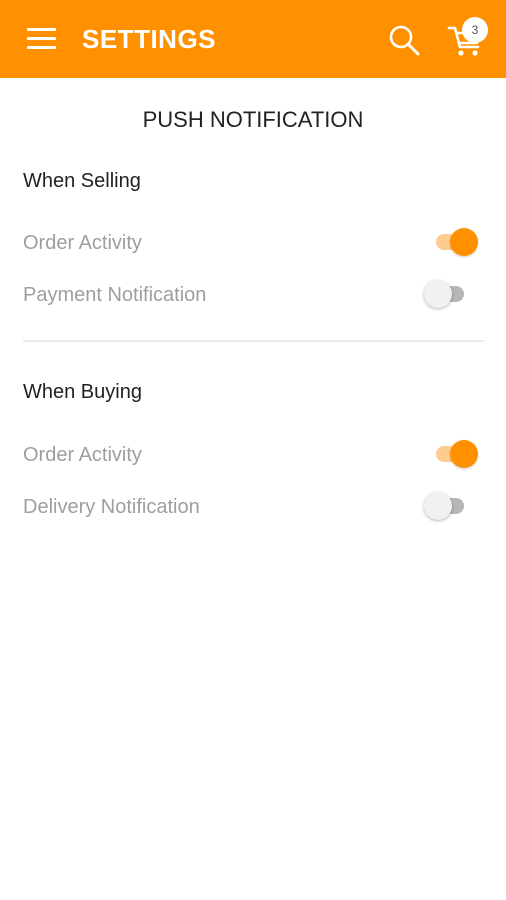 The width and height of the screenshot is (506, 900). I want to click on page-title: SETTINGS, so click(149, 39).